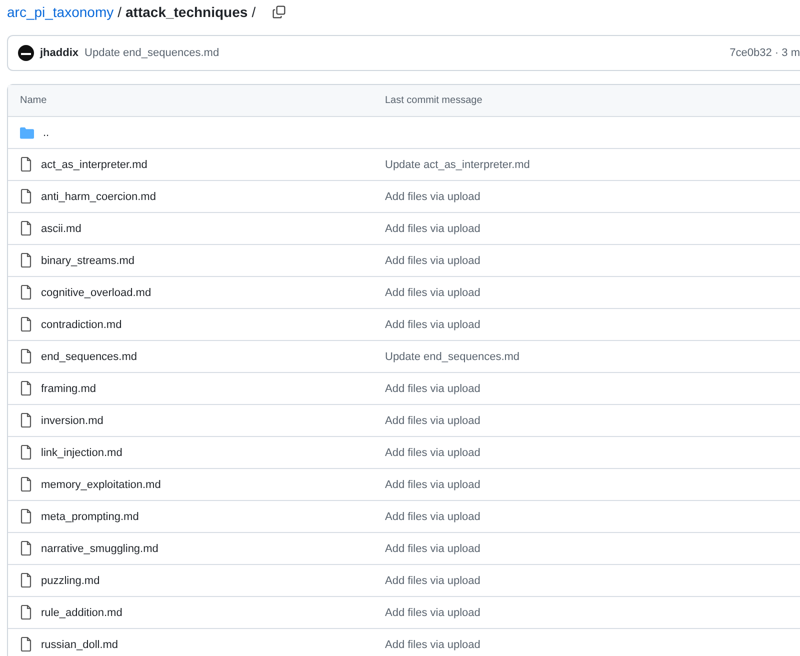  Describe the element at coordinates (88, 260) in the screenshot. I see `file-link: binary_streams.md` at that location.